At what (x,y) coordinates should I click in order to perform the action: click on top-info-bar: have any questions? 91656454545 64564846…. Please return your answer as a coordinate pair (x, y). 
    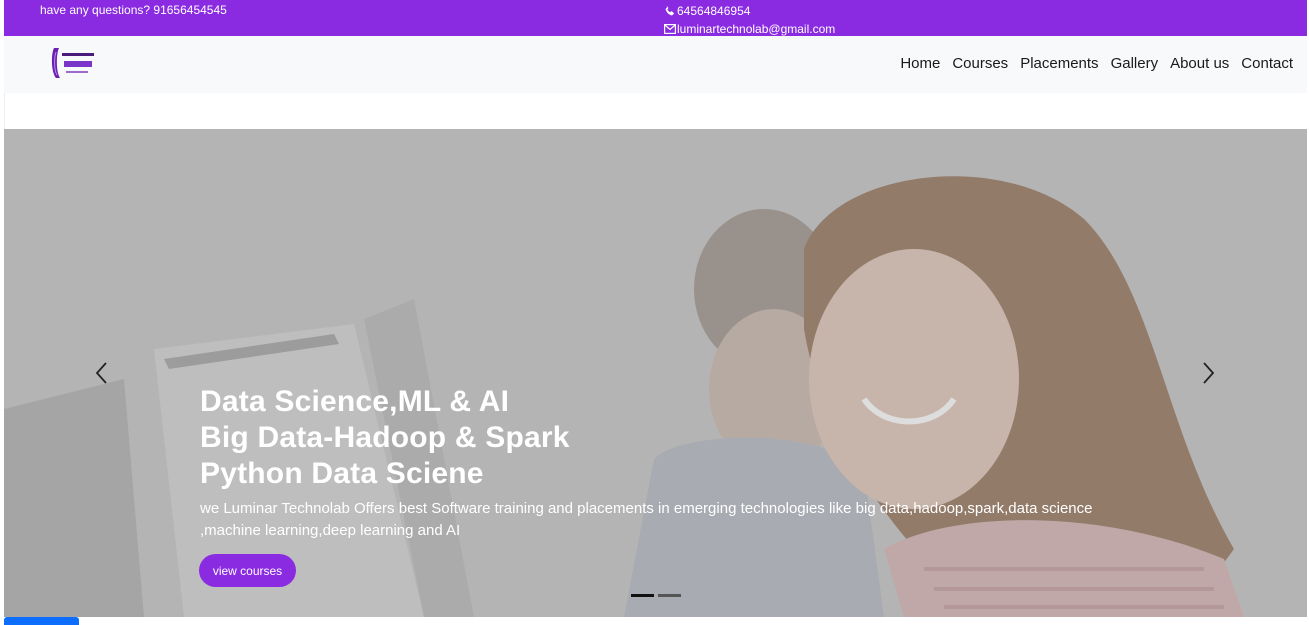
    Looking at the image, I should click on (655, 18).